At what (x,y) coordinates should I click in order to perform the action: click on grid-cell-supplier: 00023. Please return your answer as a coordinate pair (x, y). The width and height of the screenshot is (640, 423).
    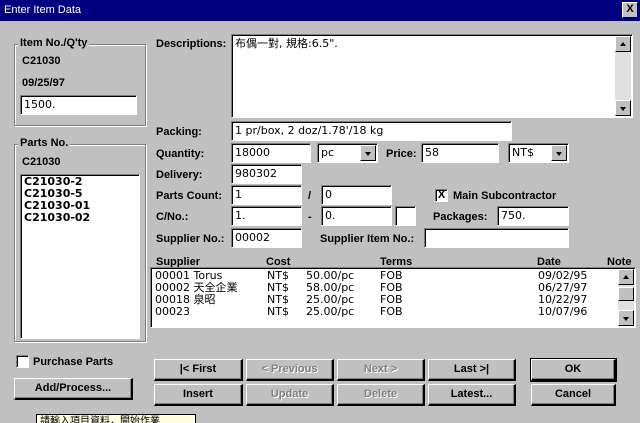
    Looking at the image, I should click on (172, 311).